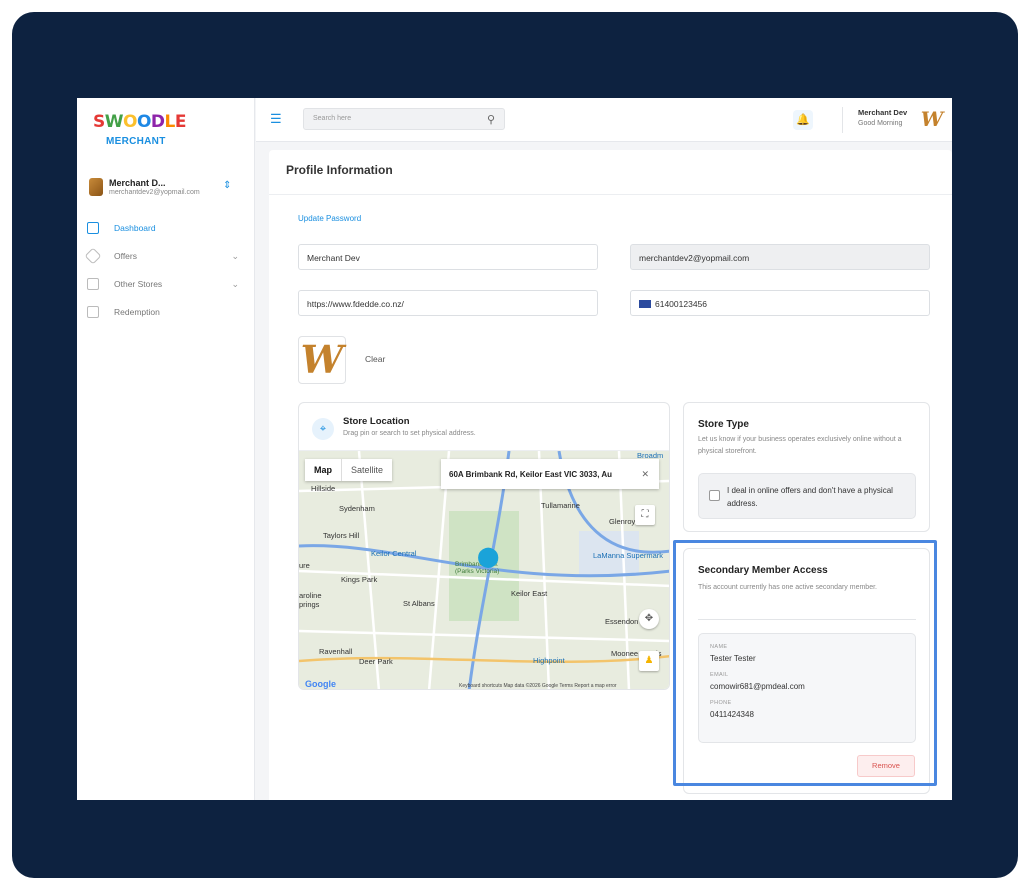  I want to click on pegman-icon: ♟, so click(649, 661).